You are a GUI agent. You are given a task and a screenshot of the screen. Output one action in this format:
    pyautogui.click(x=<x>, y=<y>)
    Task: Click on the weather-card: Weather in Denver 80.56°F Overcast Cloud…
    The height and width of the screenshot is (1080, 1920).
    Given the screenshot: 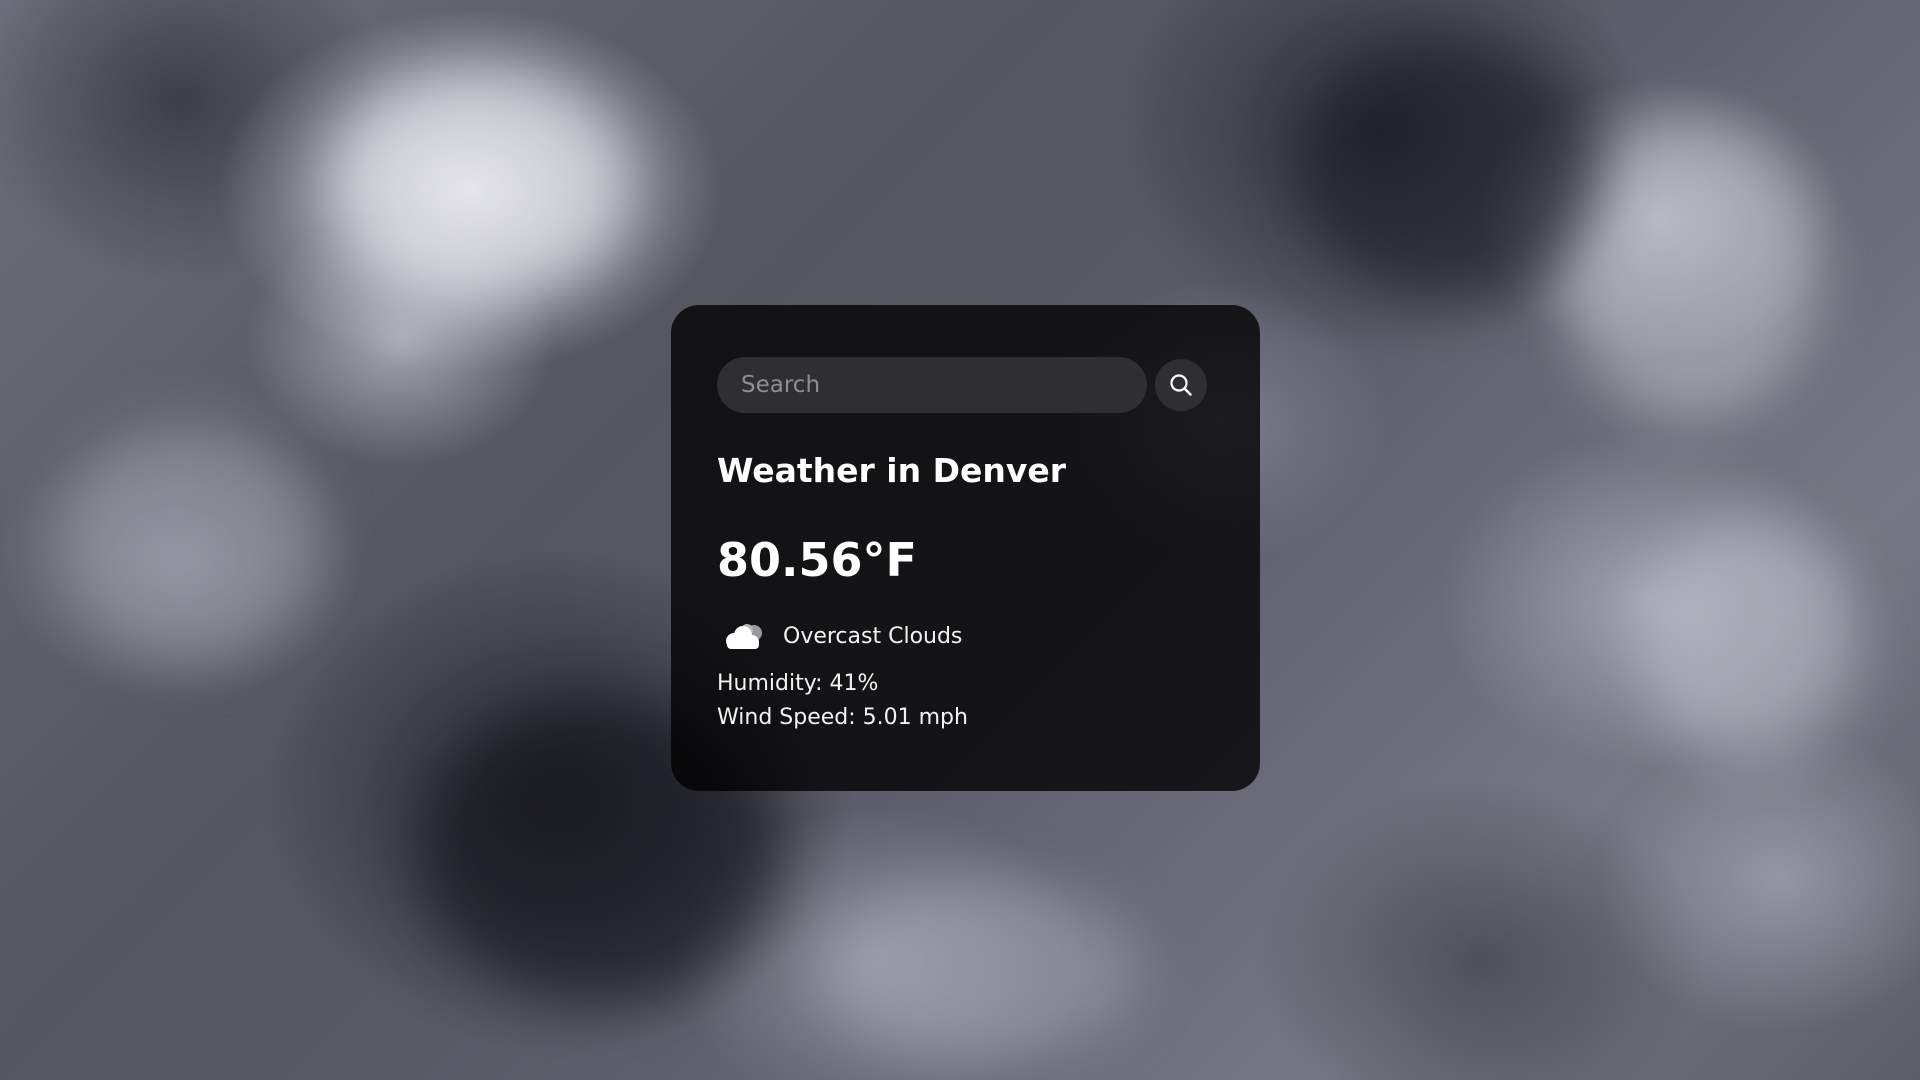 What is the action you would take?
    pyautogui.click(x=965, y=548)
    